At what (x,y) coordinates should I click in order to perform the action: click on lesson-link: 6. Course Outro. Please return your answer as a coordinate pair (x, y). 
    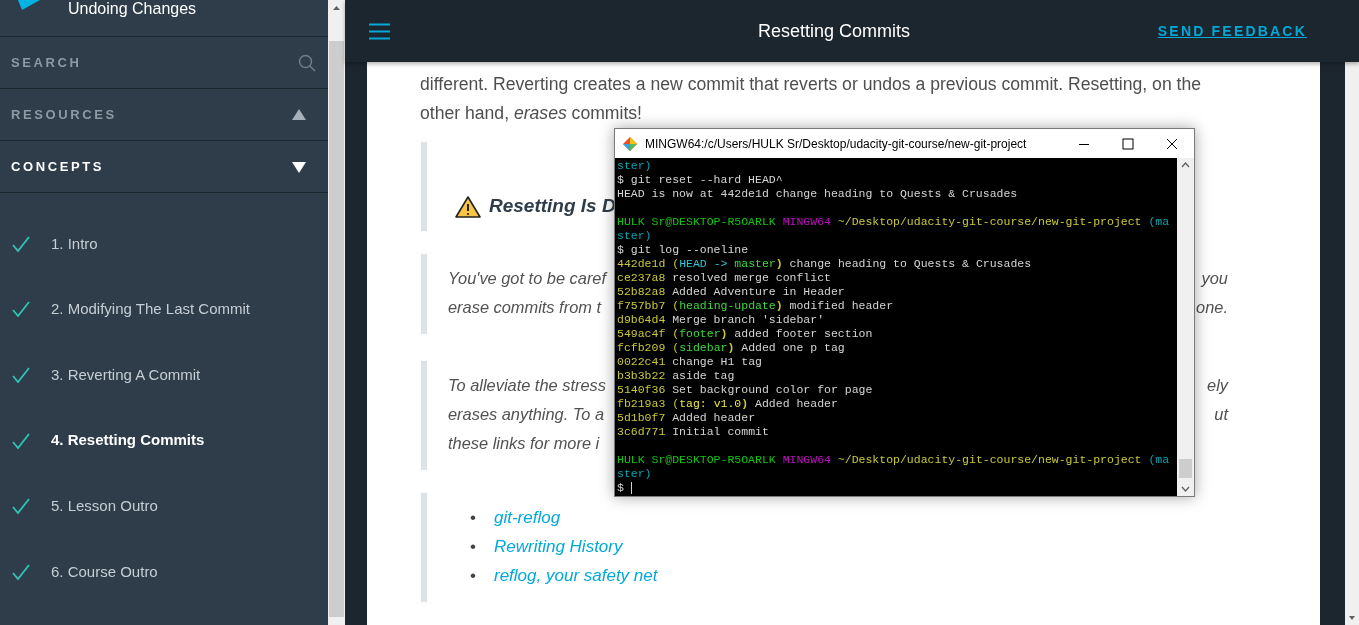
    Looking at the image, I should click on (104, 571).